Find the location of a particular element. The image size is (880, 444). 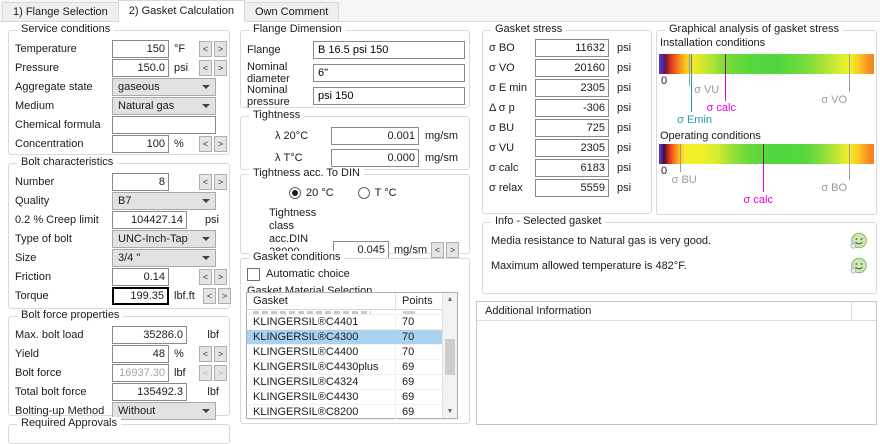

table-row: KLINGERSIL®C8200 69 is located at coordinates (352, 412).